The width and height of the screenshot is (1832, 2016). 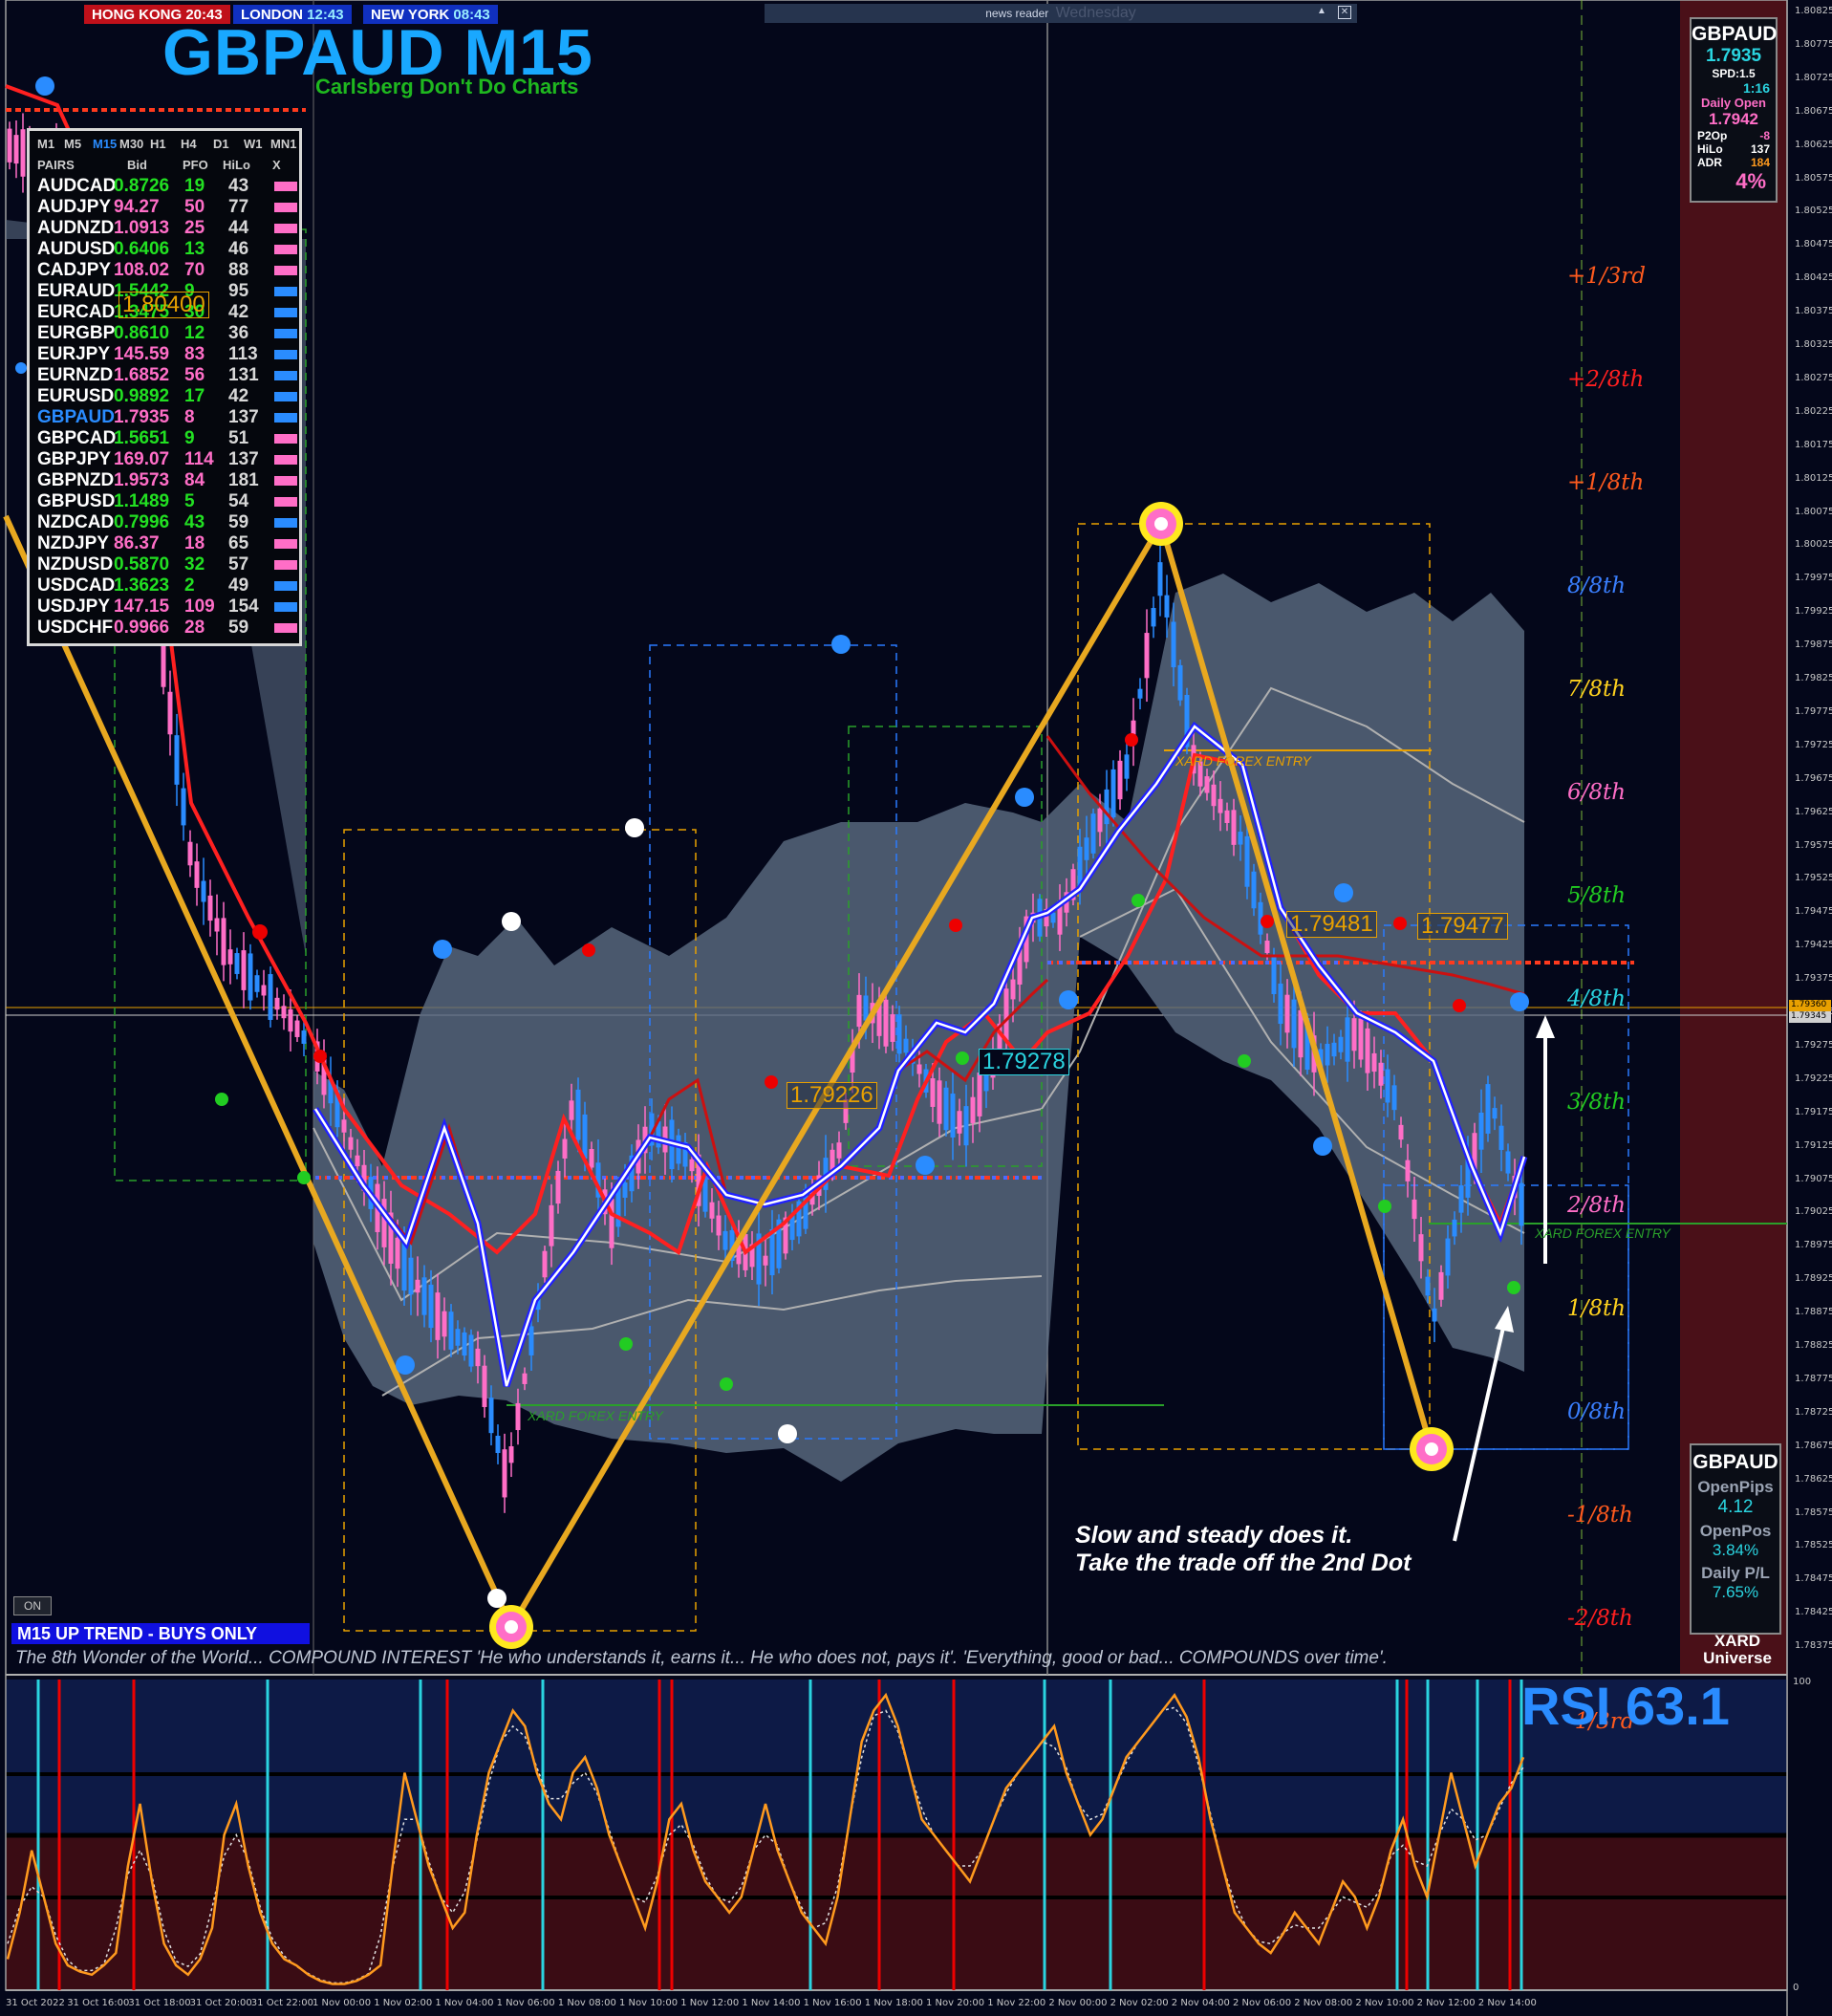 What do you see at coordinates (238, 228) in the screenshot?
I see `pair-hilo: 44` at bounding box center [238, 228].